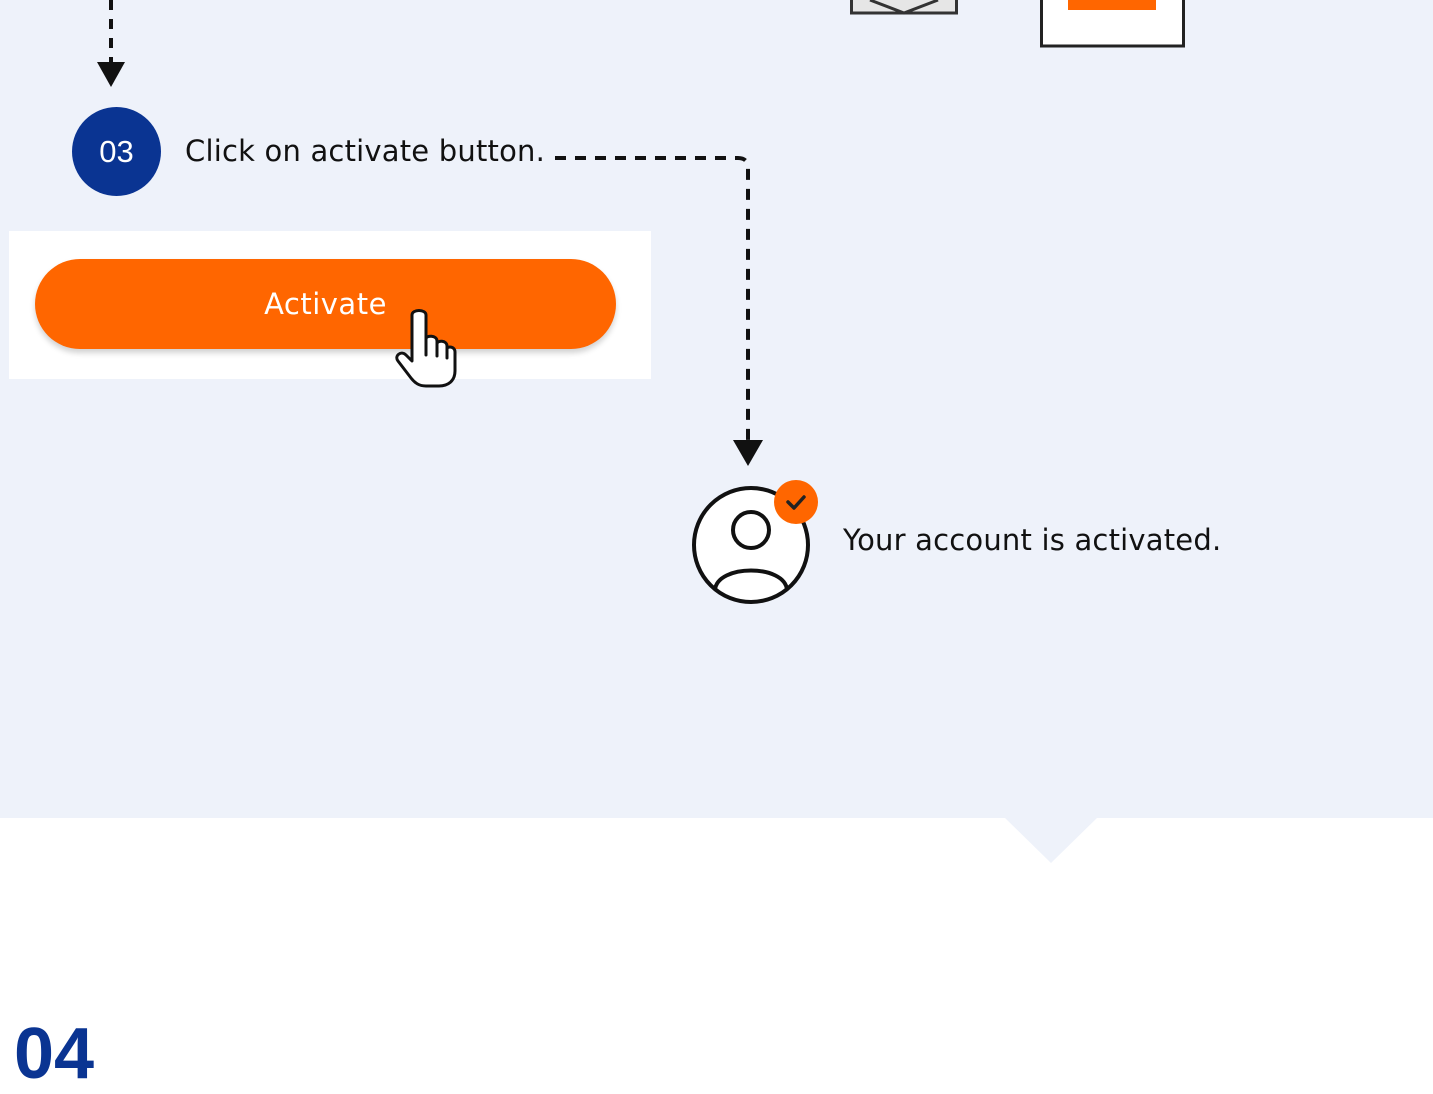 The image size is (1433, 1094). Describe the element at coordinates (1032, 540) in the screenshot. I see `activation-confirmation: Your account is activated.` at that location.